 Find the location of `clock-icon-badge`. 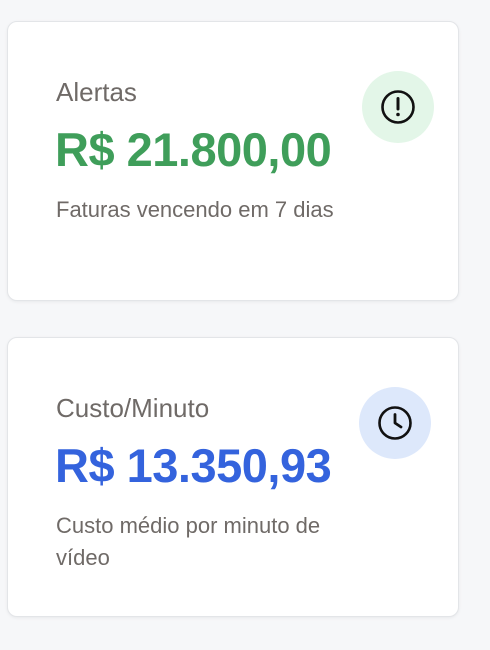

clock-icon-badge is located at coordinates (395, 423).